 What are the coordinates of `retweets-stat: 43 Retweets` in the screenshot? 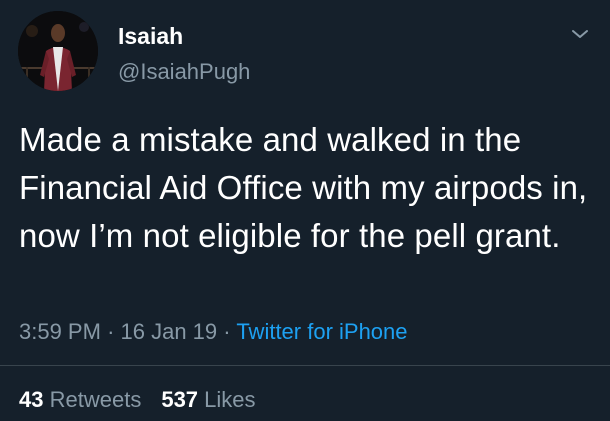 It's located at (80, 399).